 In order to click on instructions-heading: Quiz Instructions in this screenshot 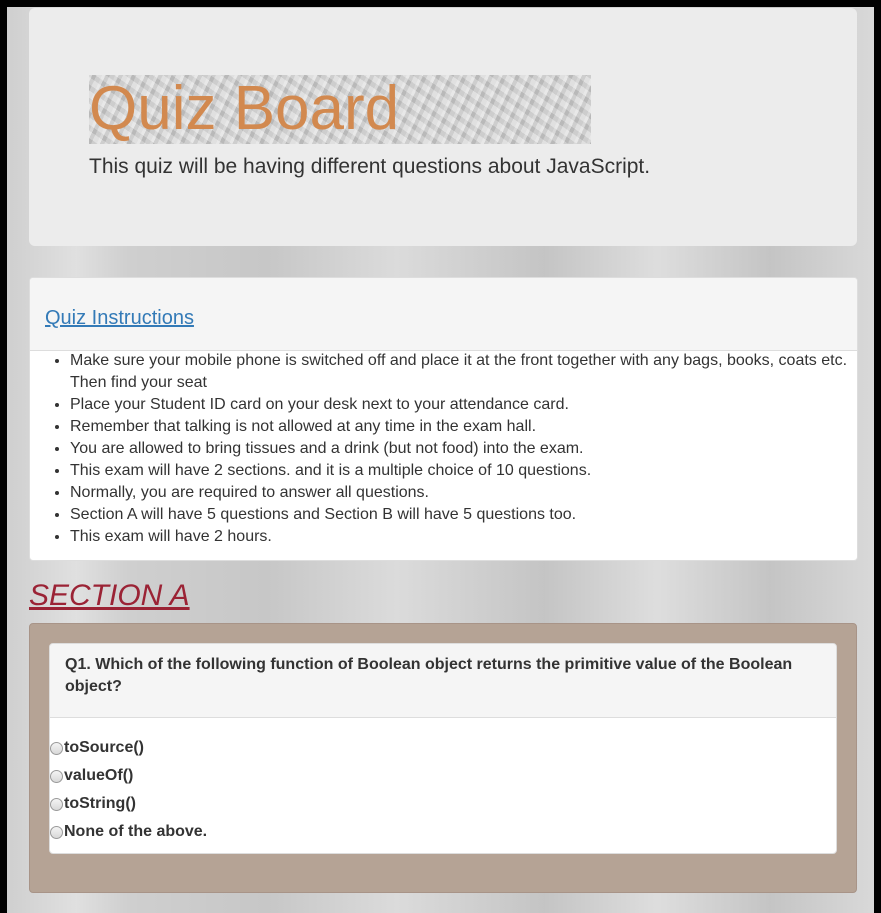, I will do `click(443, 314)`.